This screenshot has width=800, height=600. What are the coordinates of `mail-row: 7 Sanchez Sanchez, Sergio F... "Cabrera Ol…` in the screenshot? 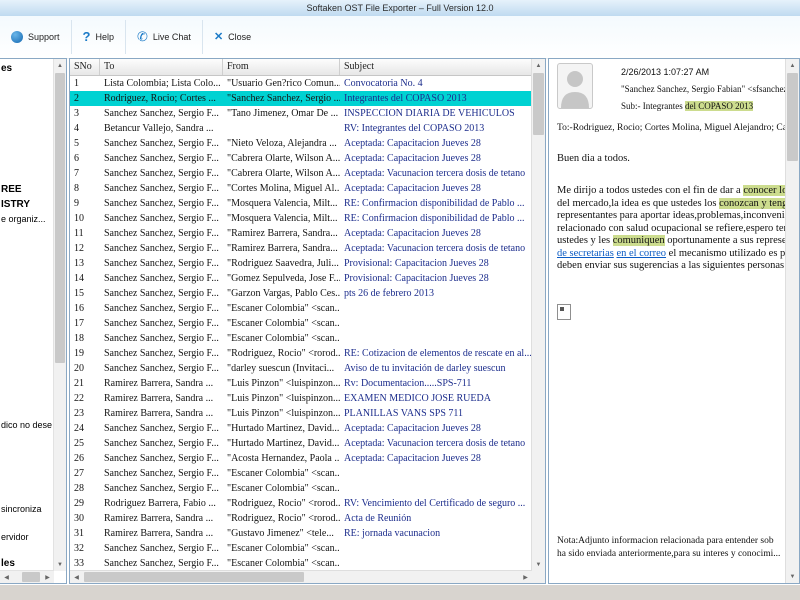 It's located at (301, 173).